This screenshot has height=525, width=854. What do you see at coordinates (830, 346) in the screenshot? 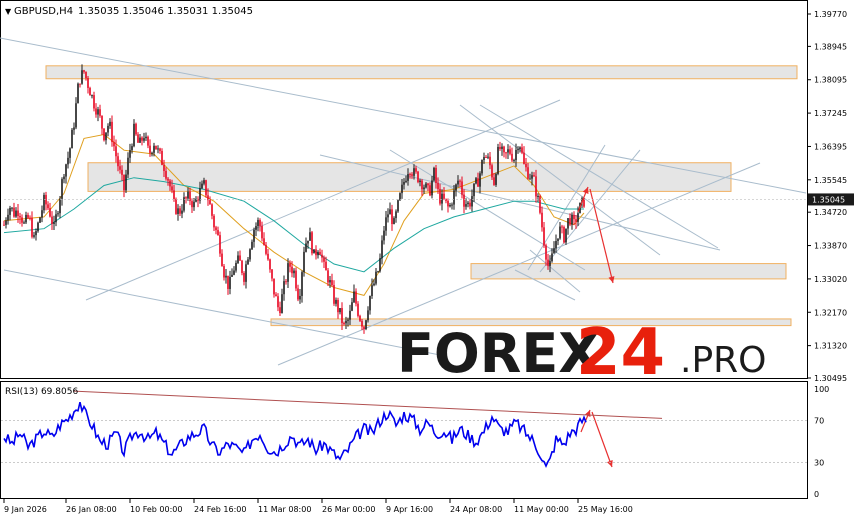
I see `price-axis-label: 1.31320` at bounding box center [830, 346].